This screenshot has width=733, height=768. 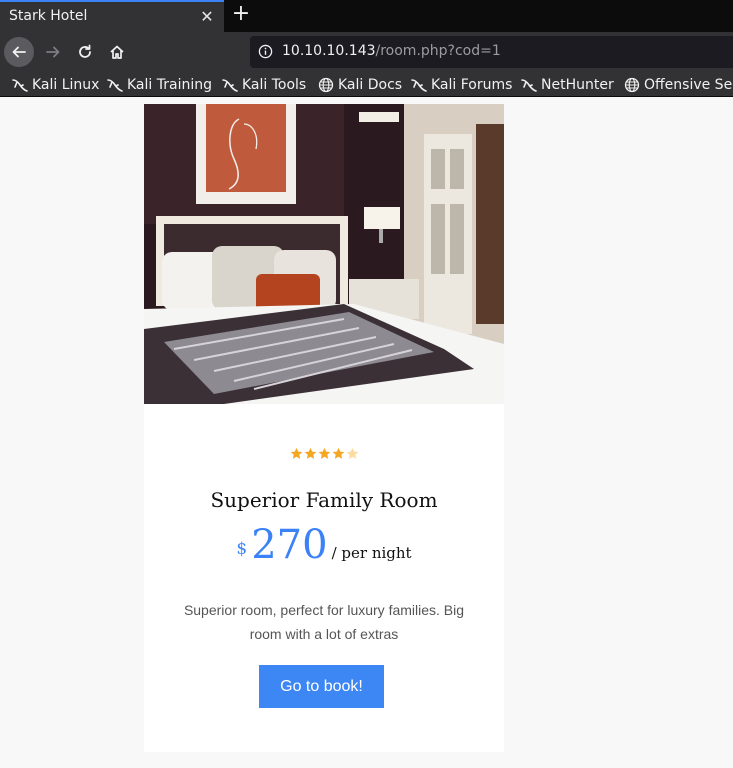 I want to click on back-button, so click(x=19, y=52).